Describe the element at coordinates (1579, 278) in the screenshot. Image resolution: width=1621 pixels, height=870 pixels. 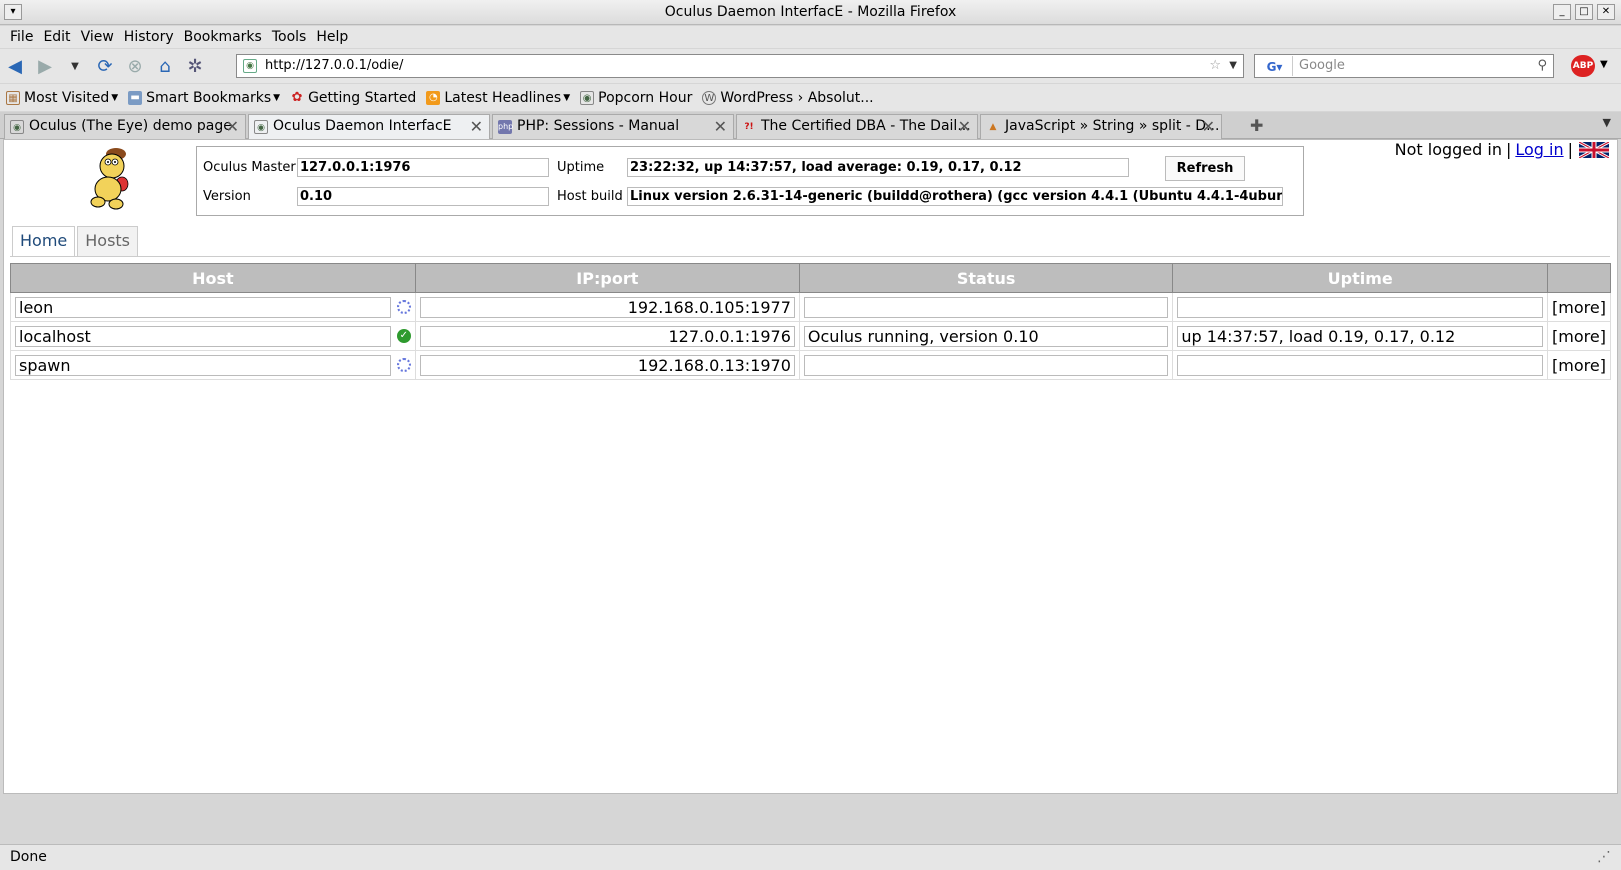
I see `column-header-actions` at that location.